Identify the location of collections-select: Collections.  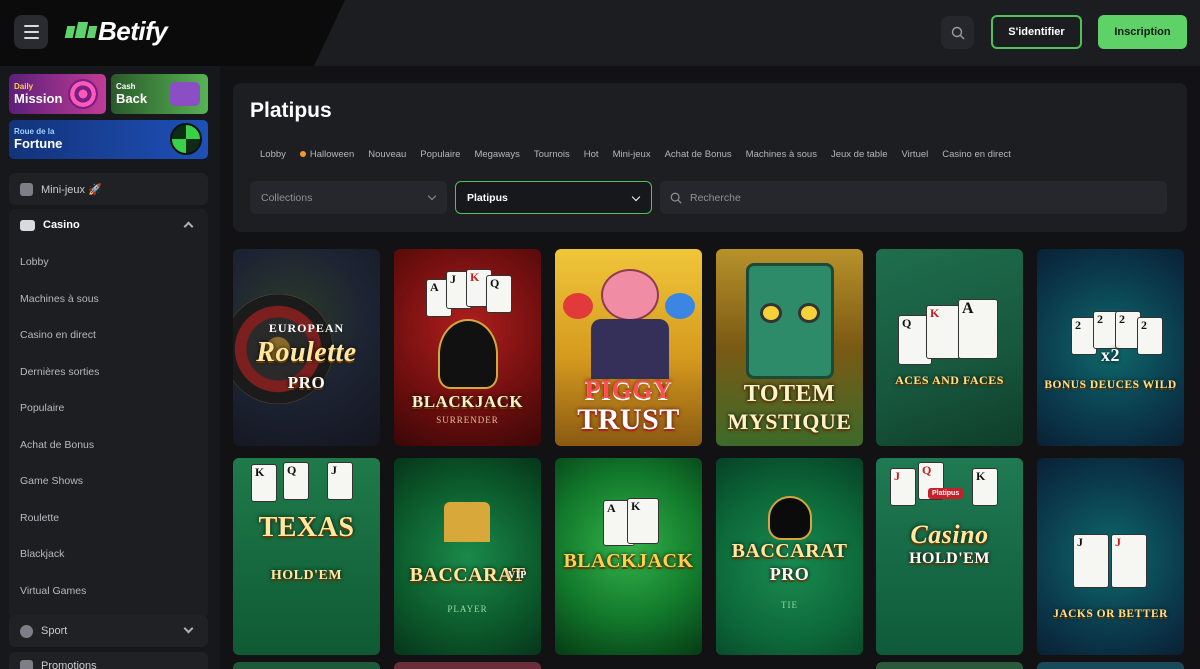
(348, 197).